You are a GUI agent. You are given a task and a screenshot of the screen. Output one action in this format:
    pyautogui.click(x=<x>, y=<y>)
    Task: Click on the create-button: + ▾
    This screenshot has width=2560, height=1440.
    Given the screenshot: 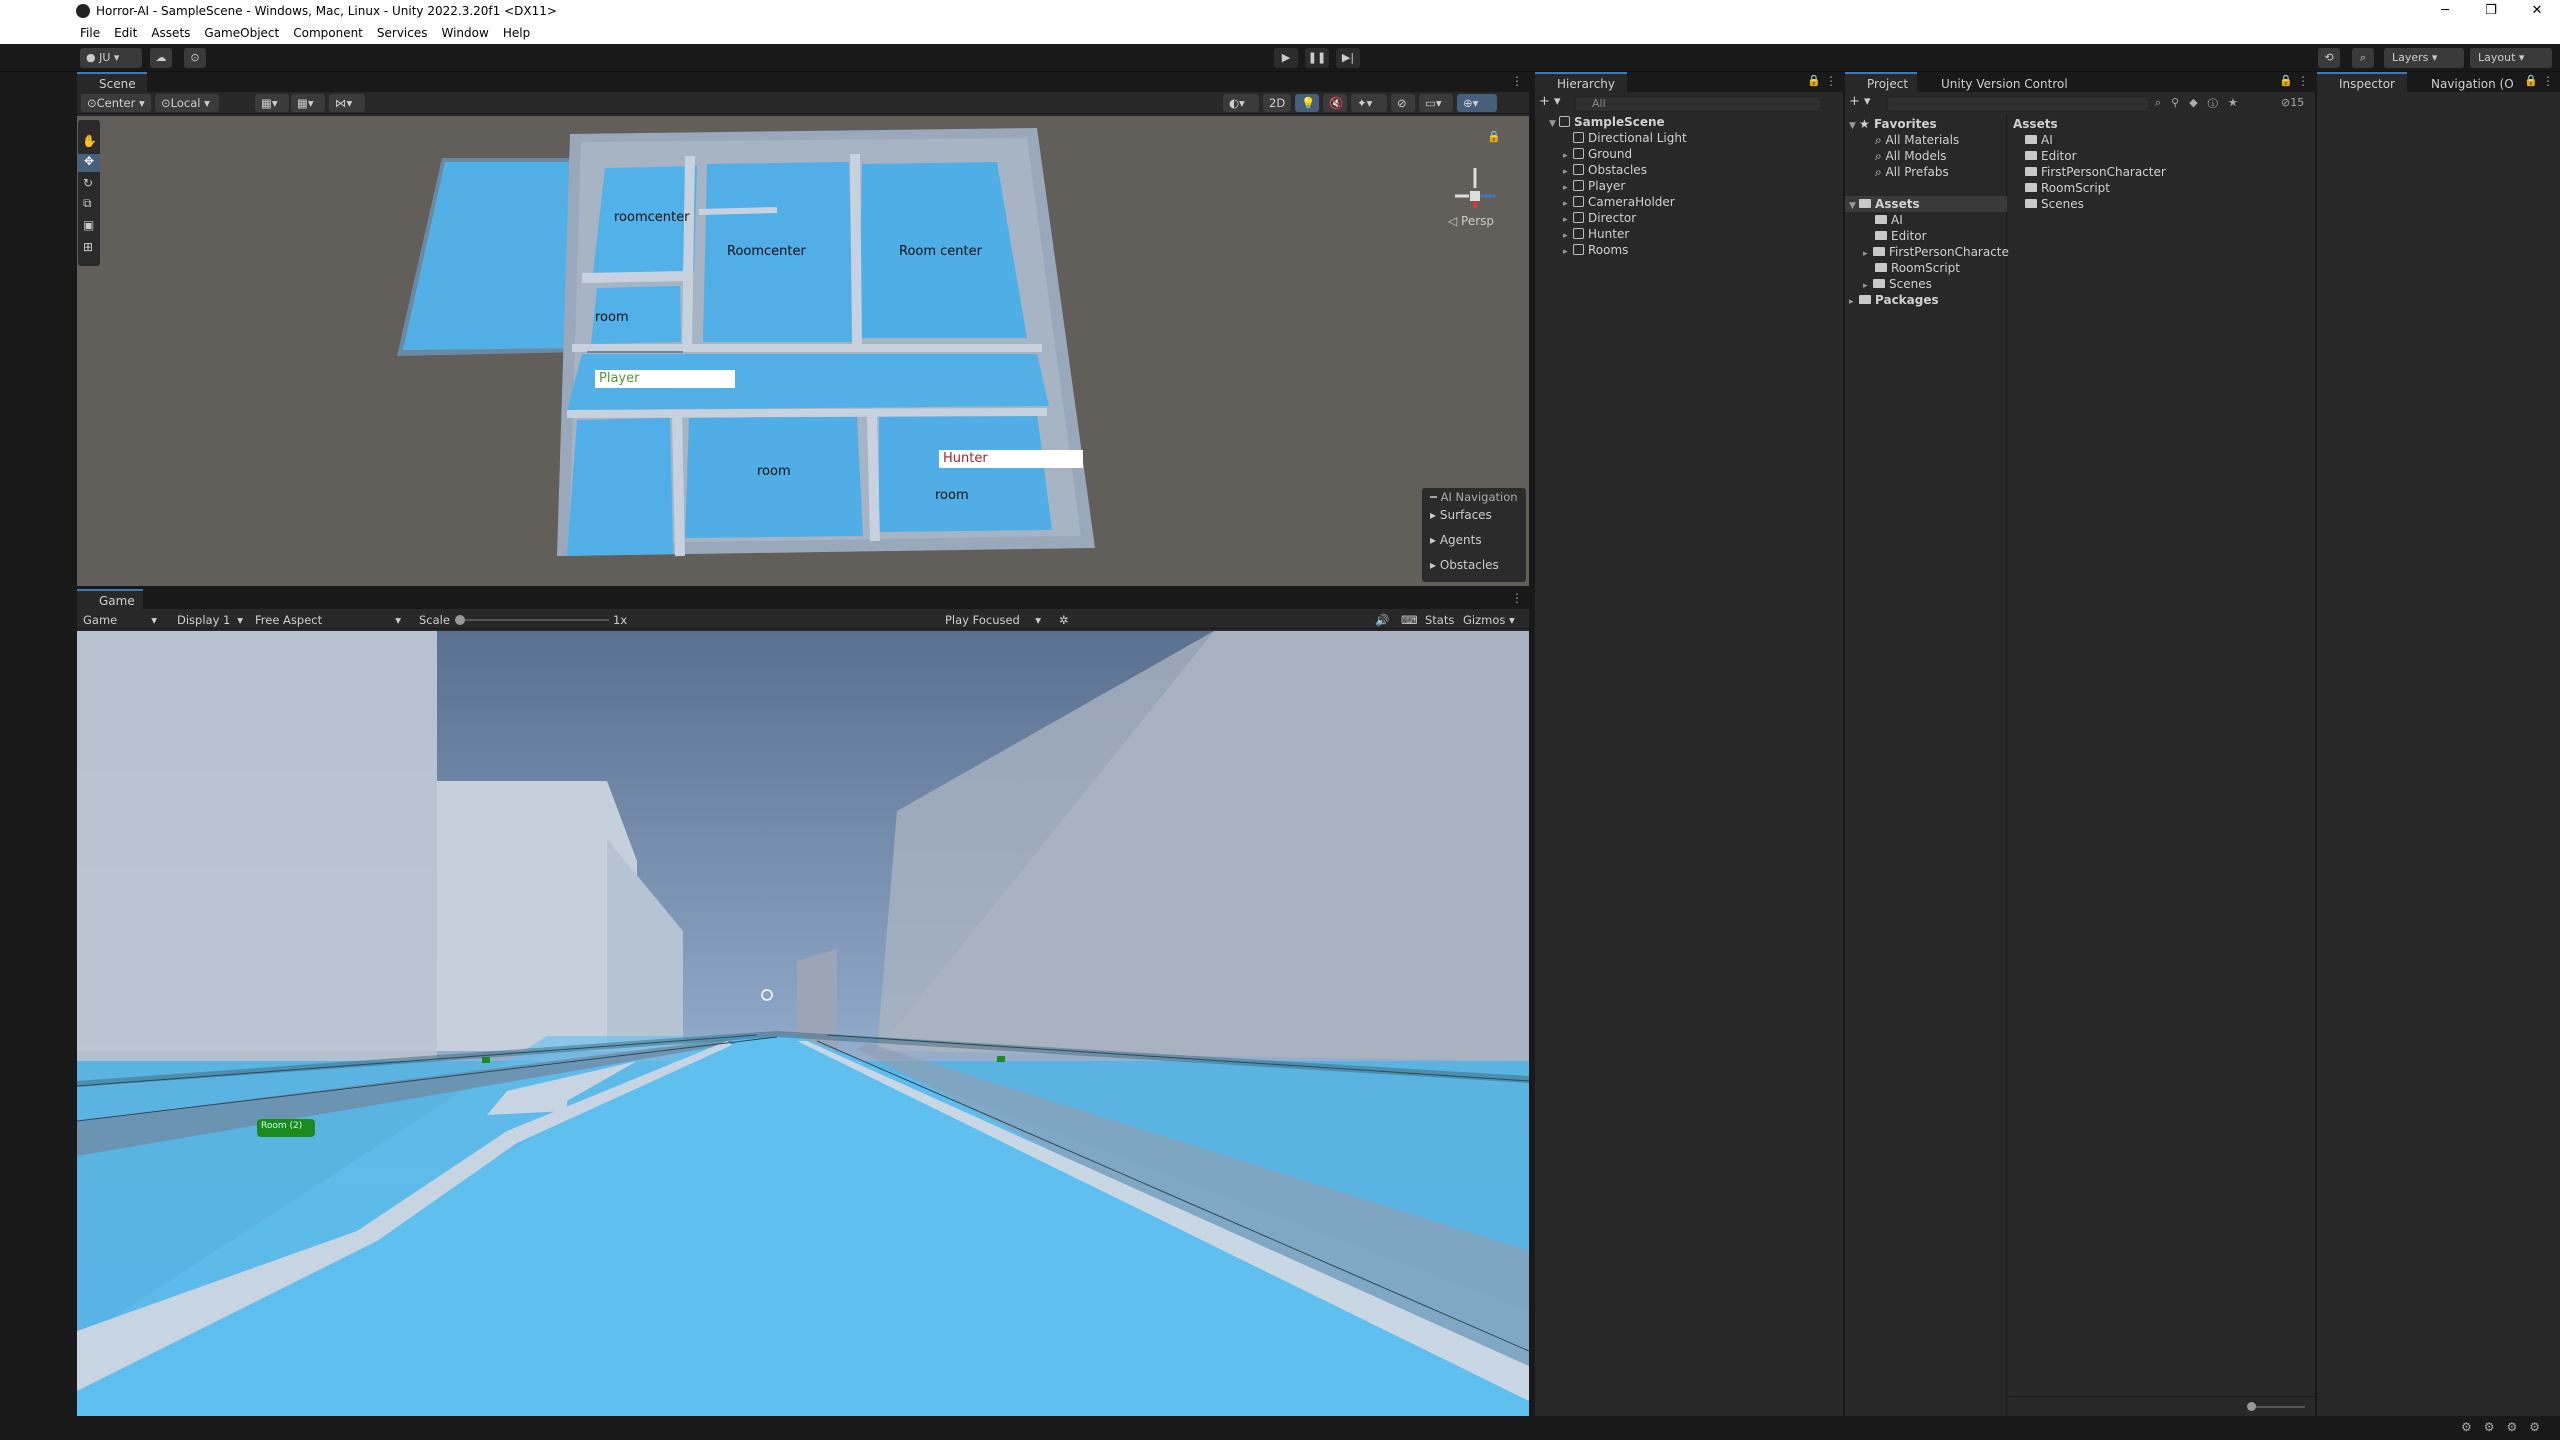 What is the action you would take?
    pyautogui.click(x=1550, y=101)
    